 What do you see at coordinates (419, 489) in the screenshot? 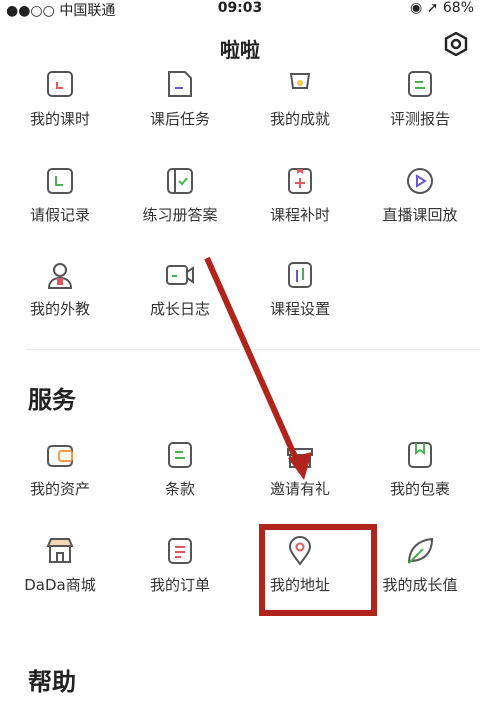
I see `grid-item-label: 我的包裹` at bounding box center [419, 489].